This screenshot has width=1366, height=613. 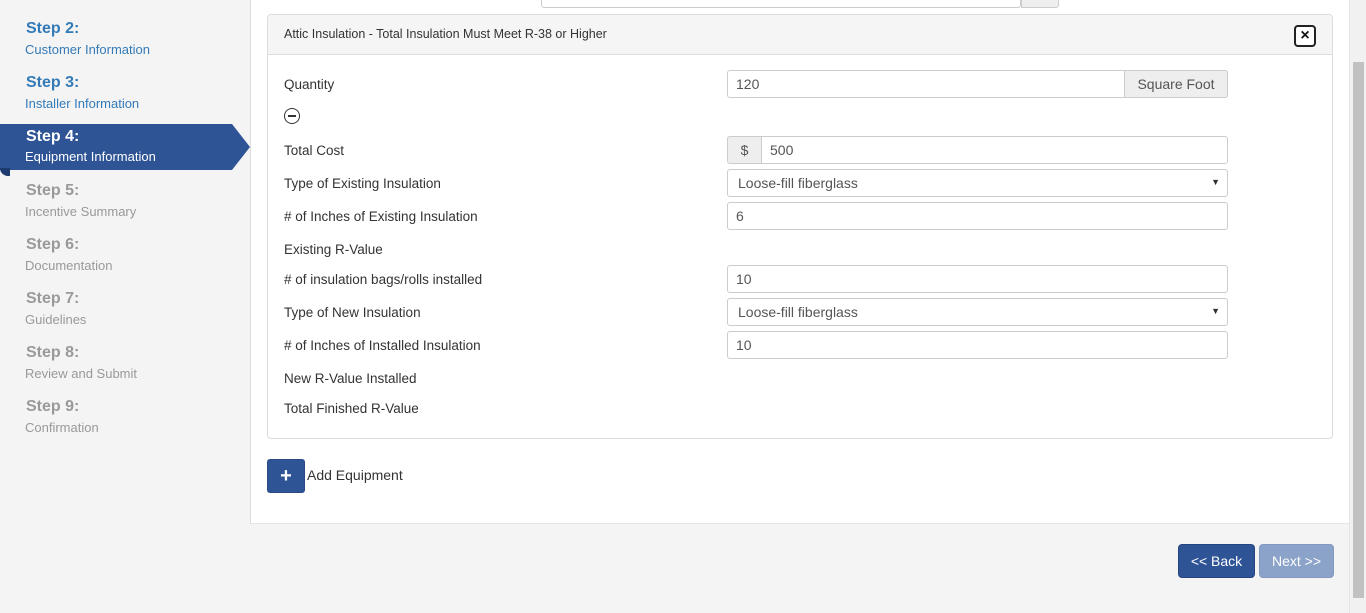 What do you see at coordinates (351, 408) in the screenshot?
I see `total-r-value-label: Total Finished R-Value` at bounding box center [351, 408].